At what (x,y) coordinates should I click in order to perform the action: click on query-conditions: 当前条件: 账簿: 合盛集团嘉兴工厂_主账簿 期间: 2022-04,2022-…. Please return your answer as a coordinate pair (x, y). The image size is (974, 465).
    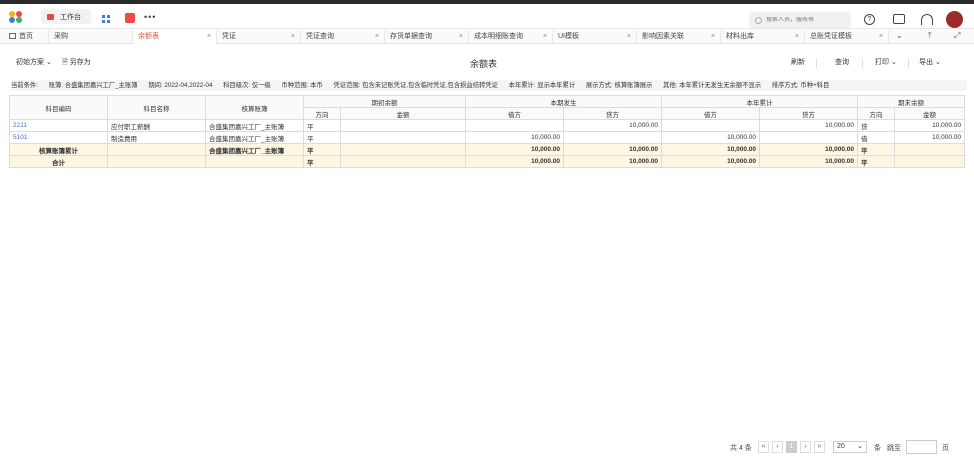
    Looking at the image, I should click on (489, 85).